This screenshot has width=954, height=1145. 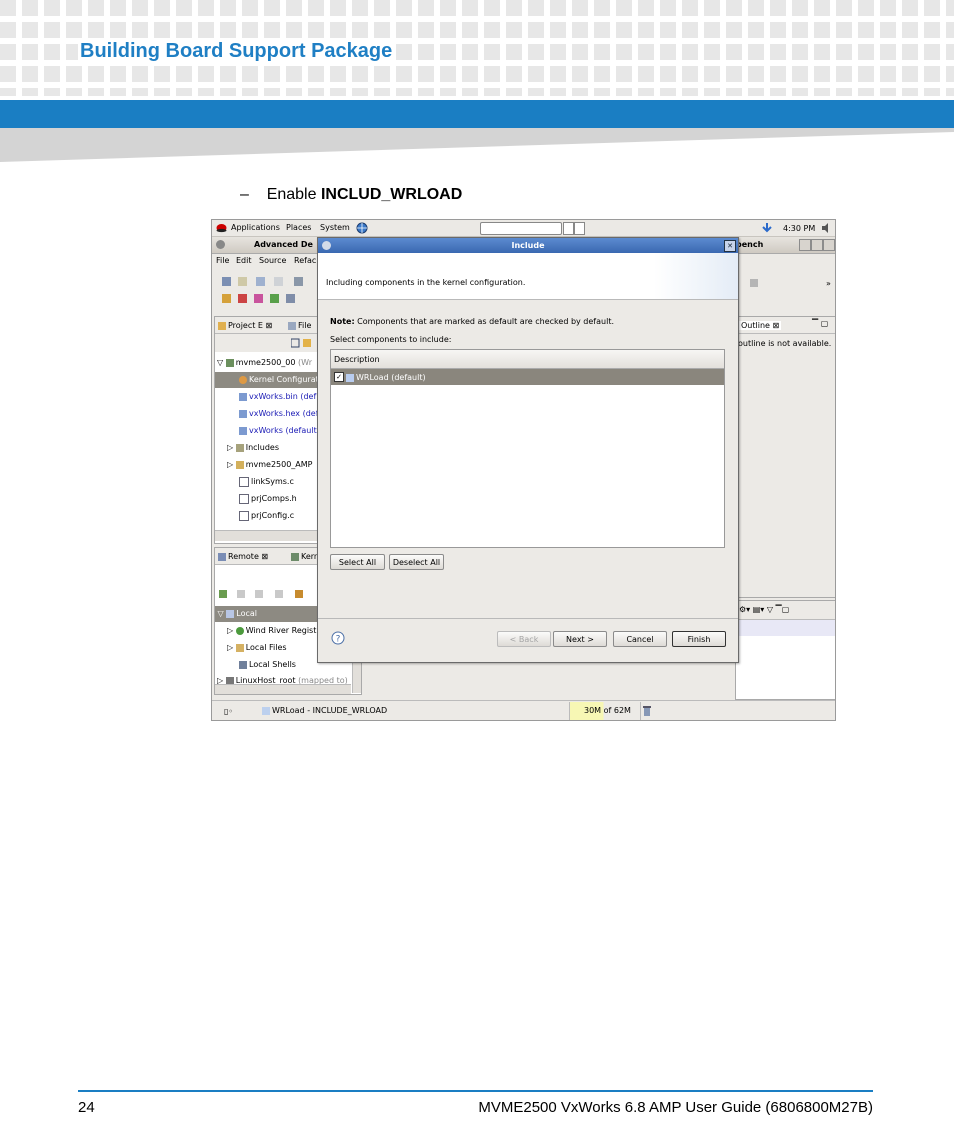 What do you see at coordinates (244, 260) in the screenshot?
I see `menu-edit: Edit` at bounding box center [244, 260].